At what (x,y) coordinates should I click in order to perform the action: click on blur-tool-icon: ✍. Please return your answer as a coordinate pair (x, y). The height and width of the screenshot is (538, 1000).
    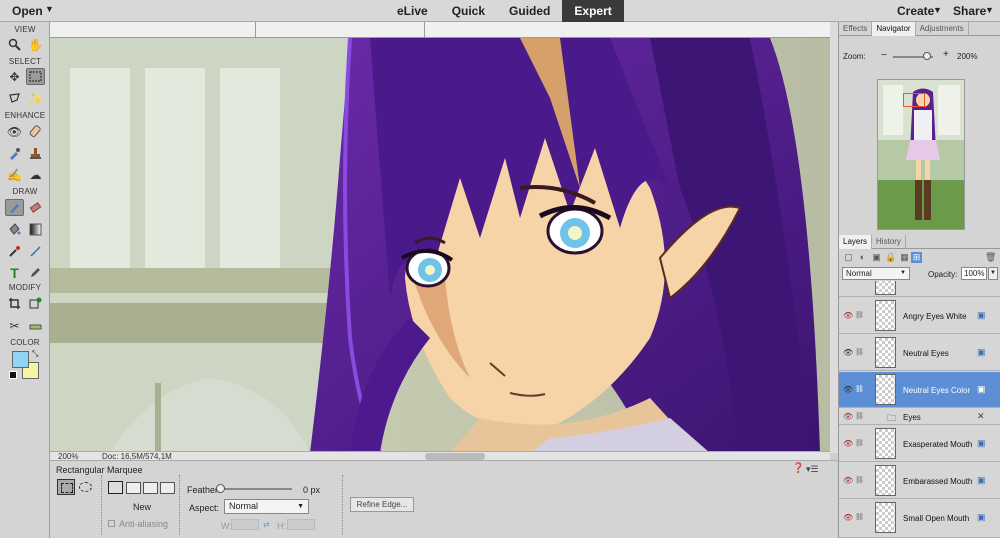
    Looking at the image, I should click on (14, 174).